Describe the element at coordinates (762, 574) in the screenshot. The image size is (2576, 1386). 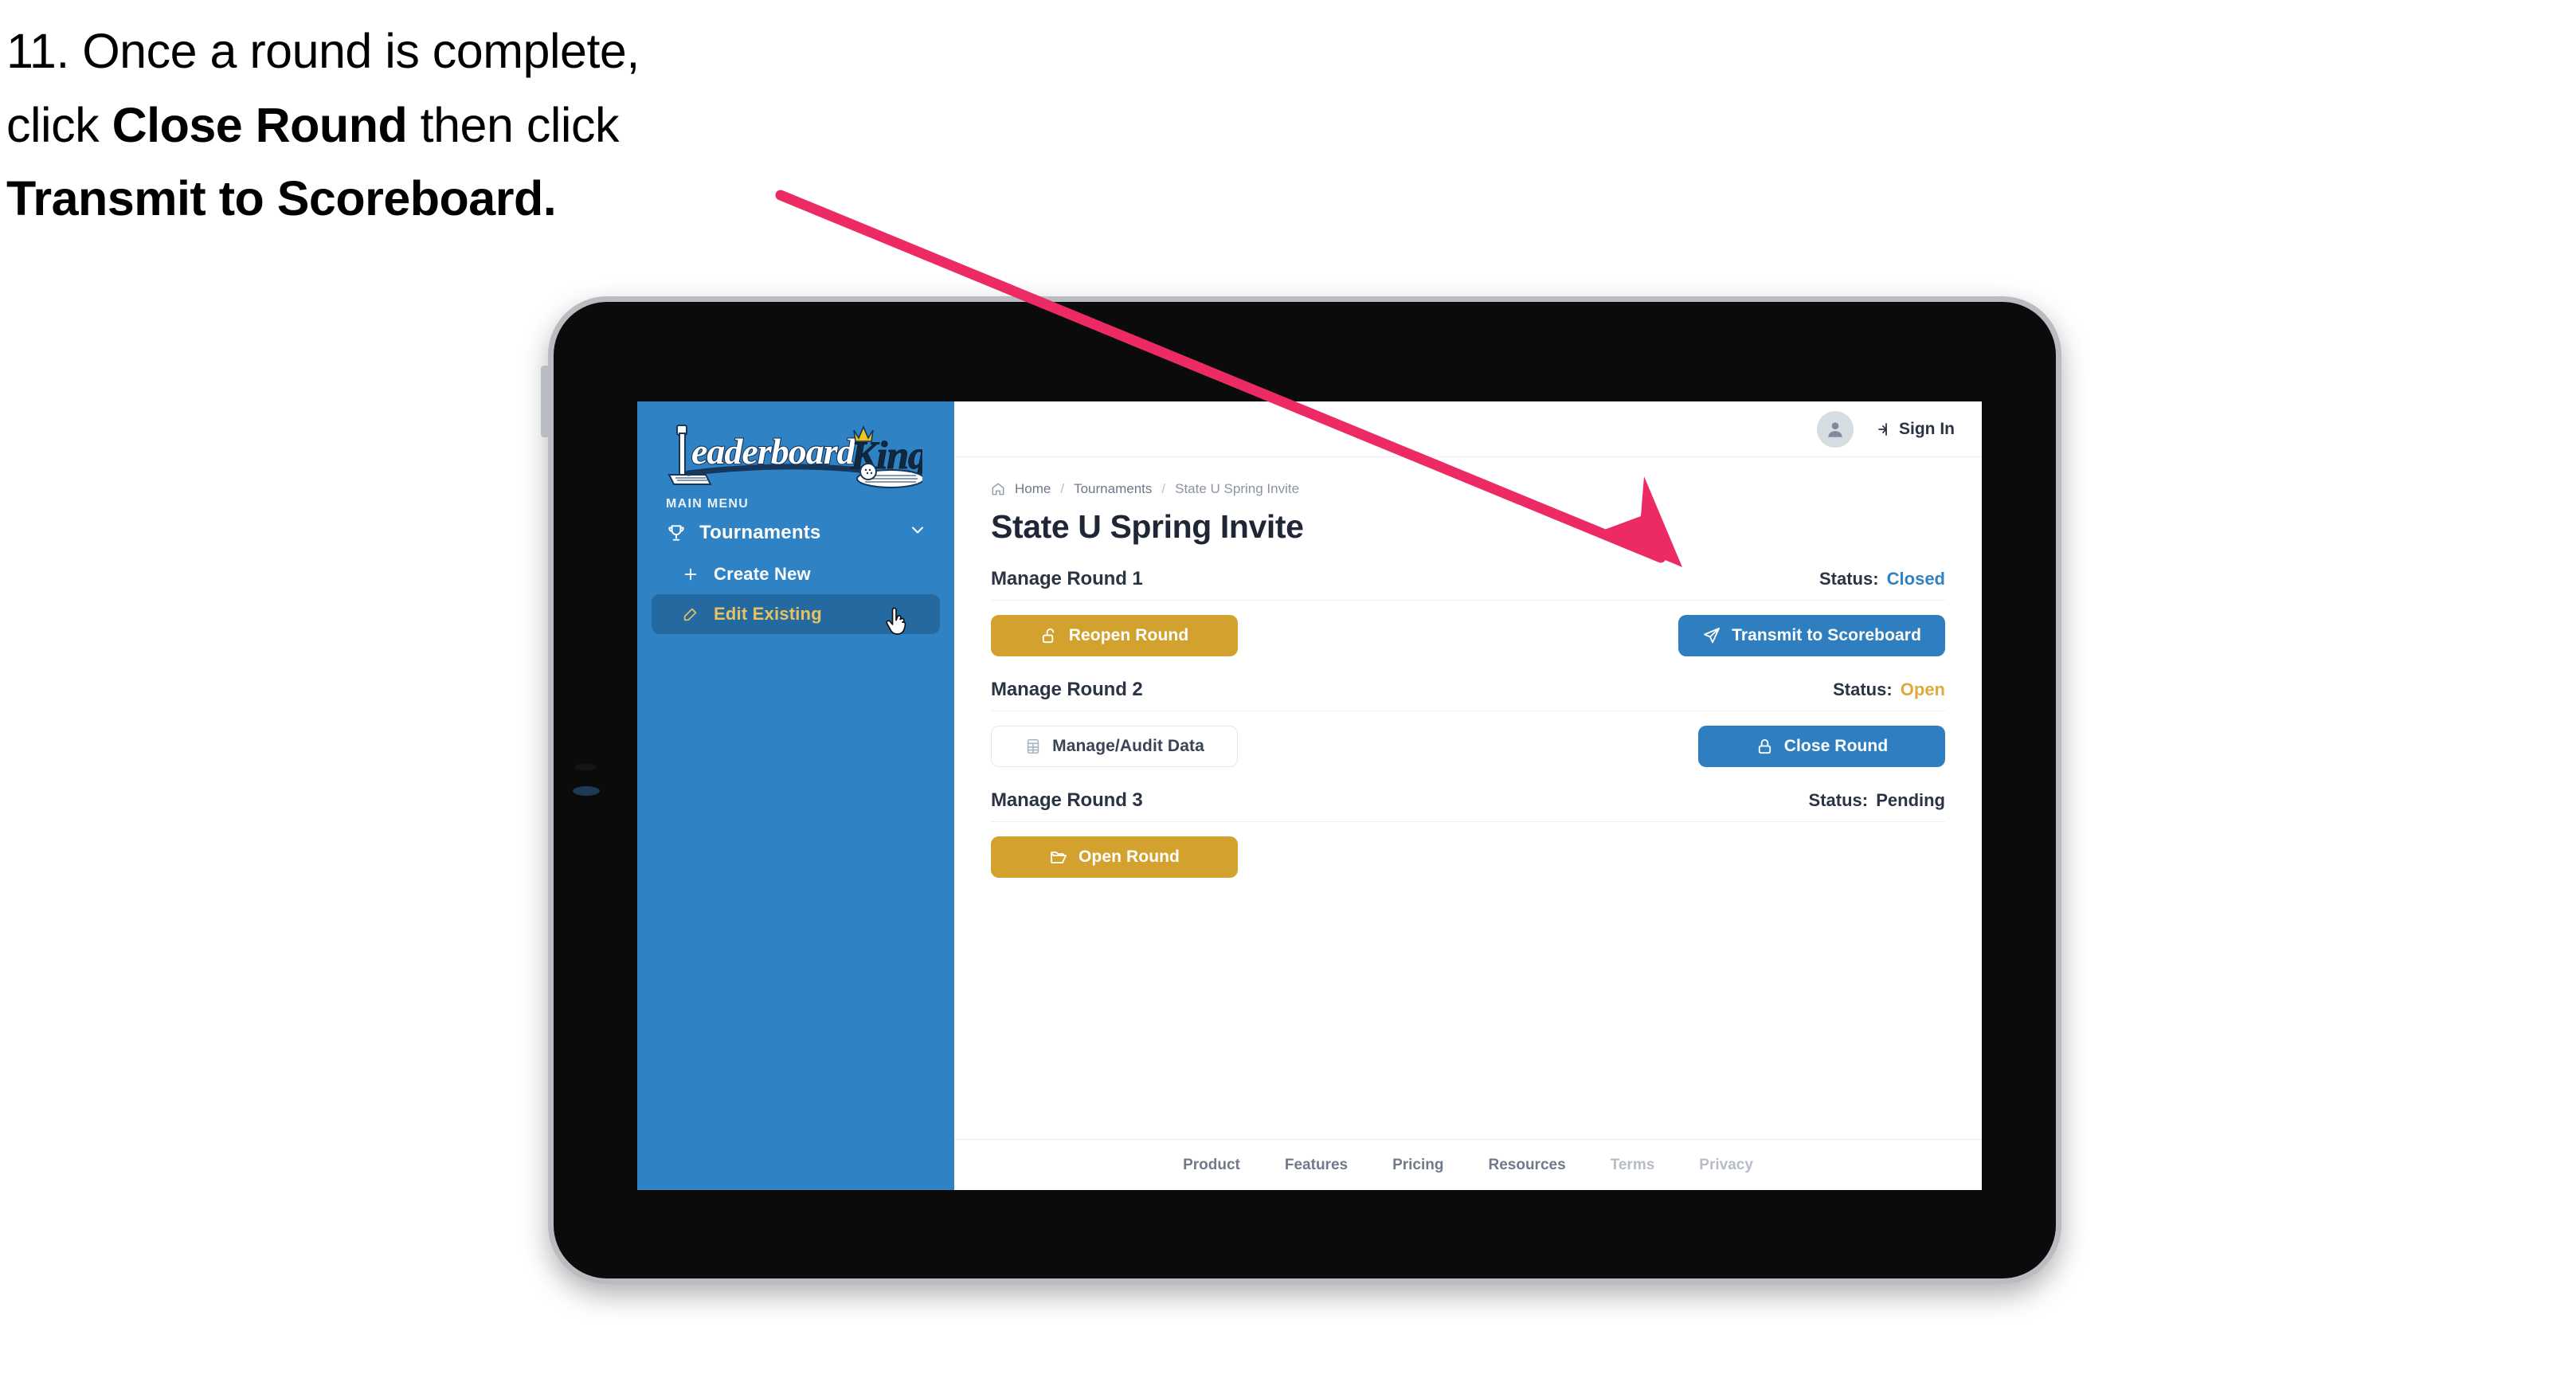
I see `sidebar-item-create-new-label: Create New` at that location.